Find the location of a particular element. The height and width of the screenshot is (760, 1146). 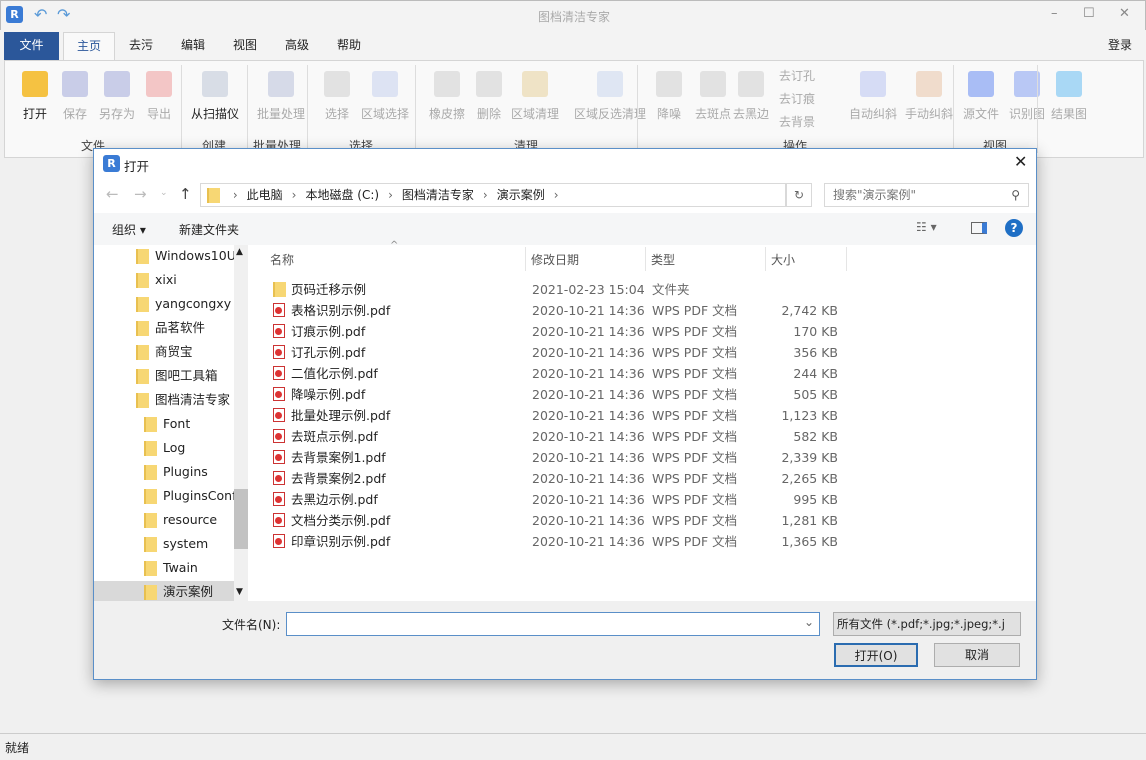

ribbon-small-0: 去订孔 is located at coordinates (797, 75).